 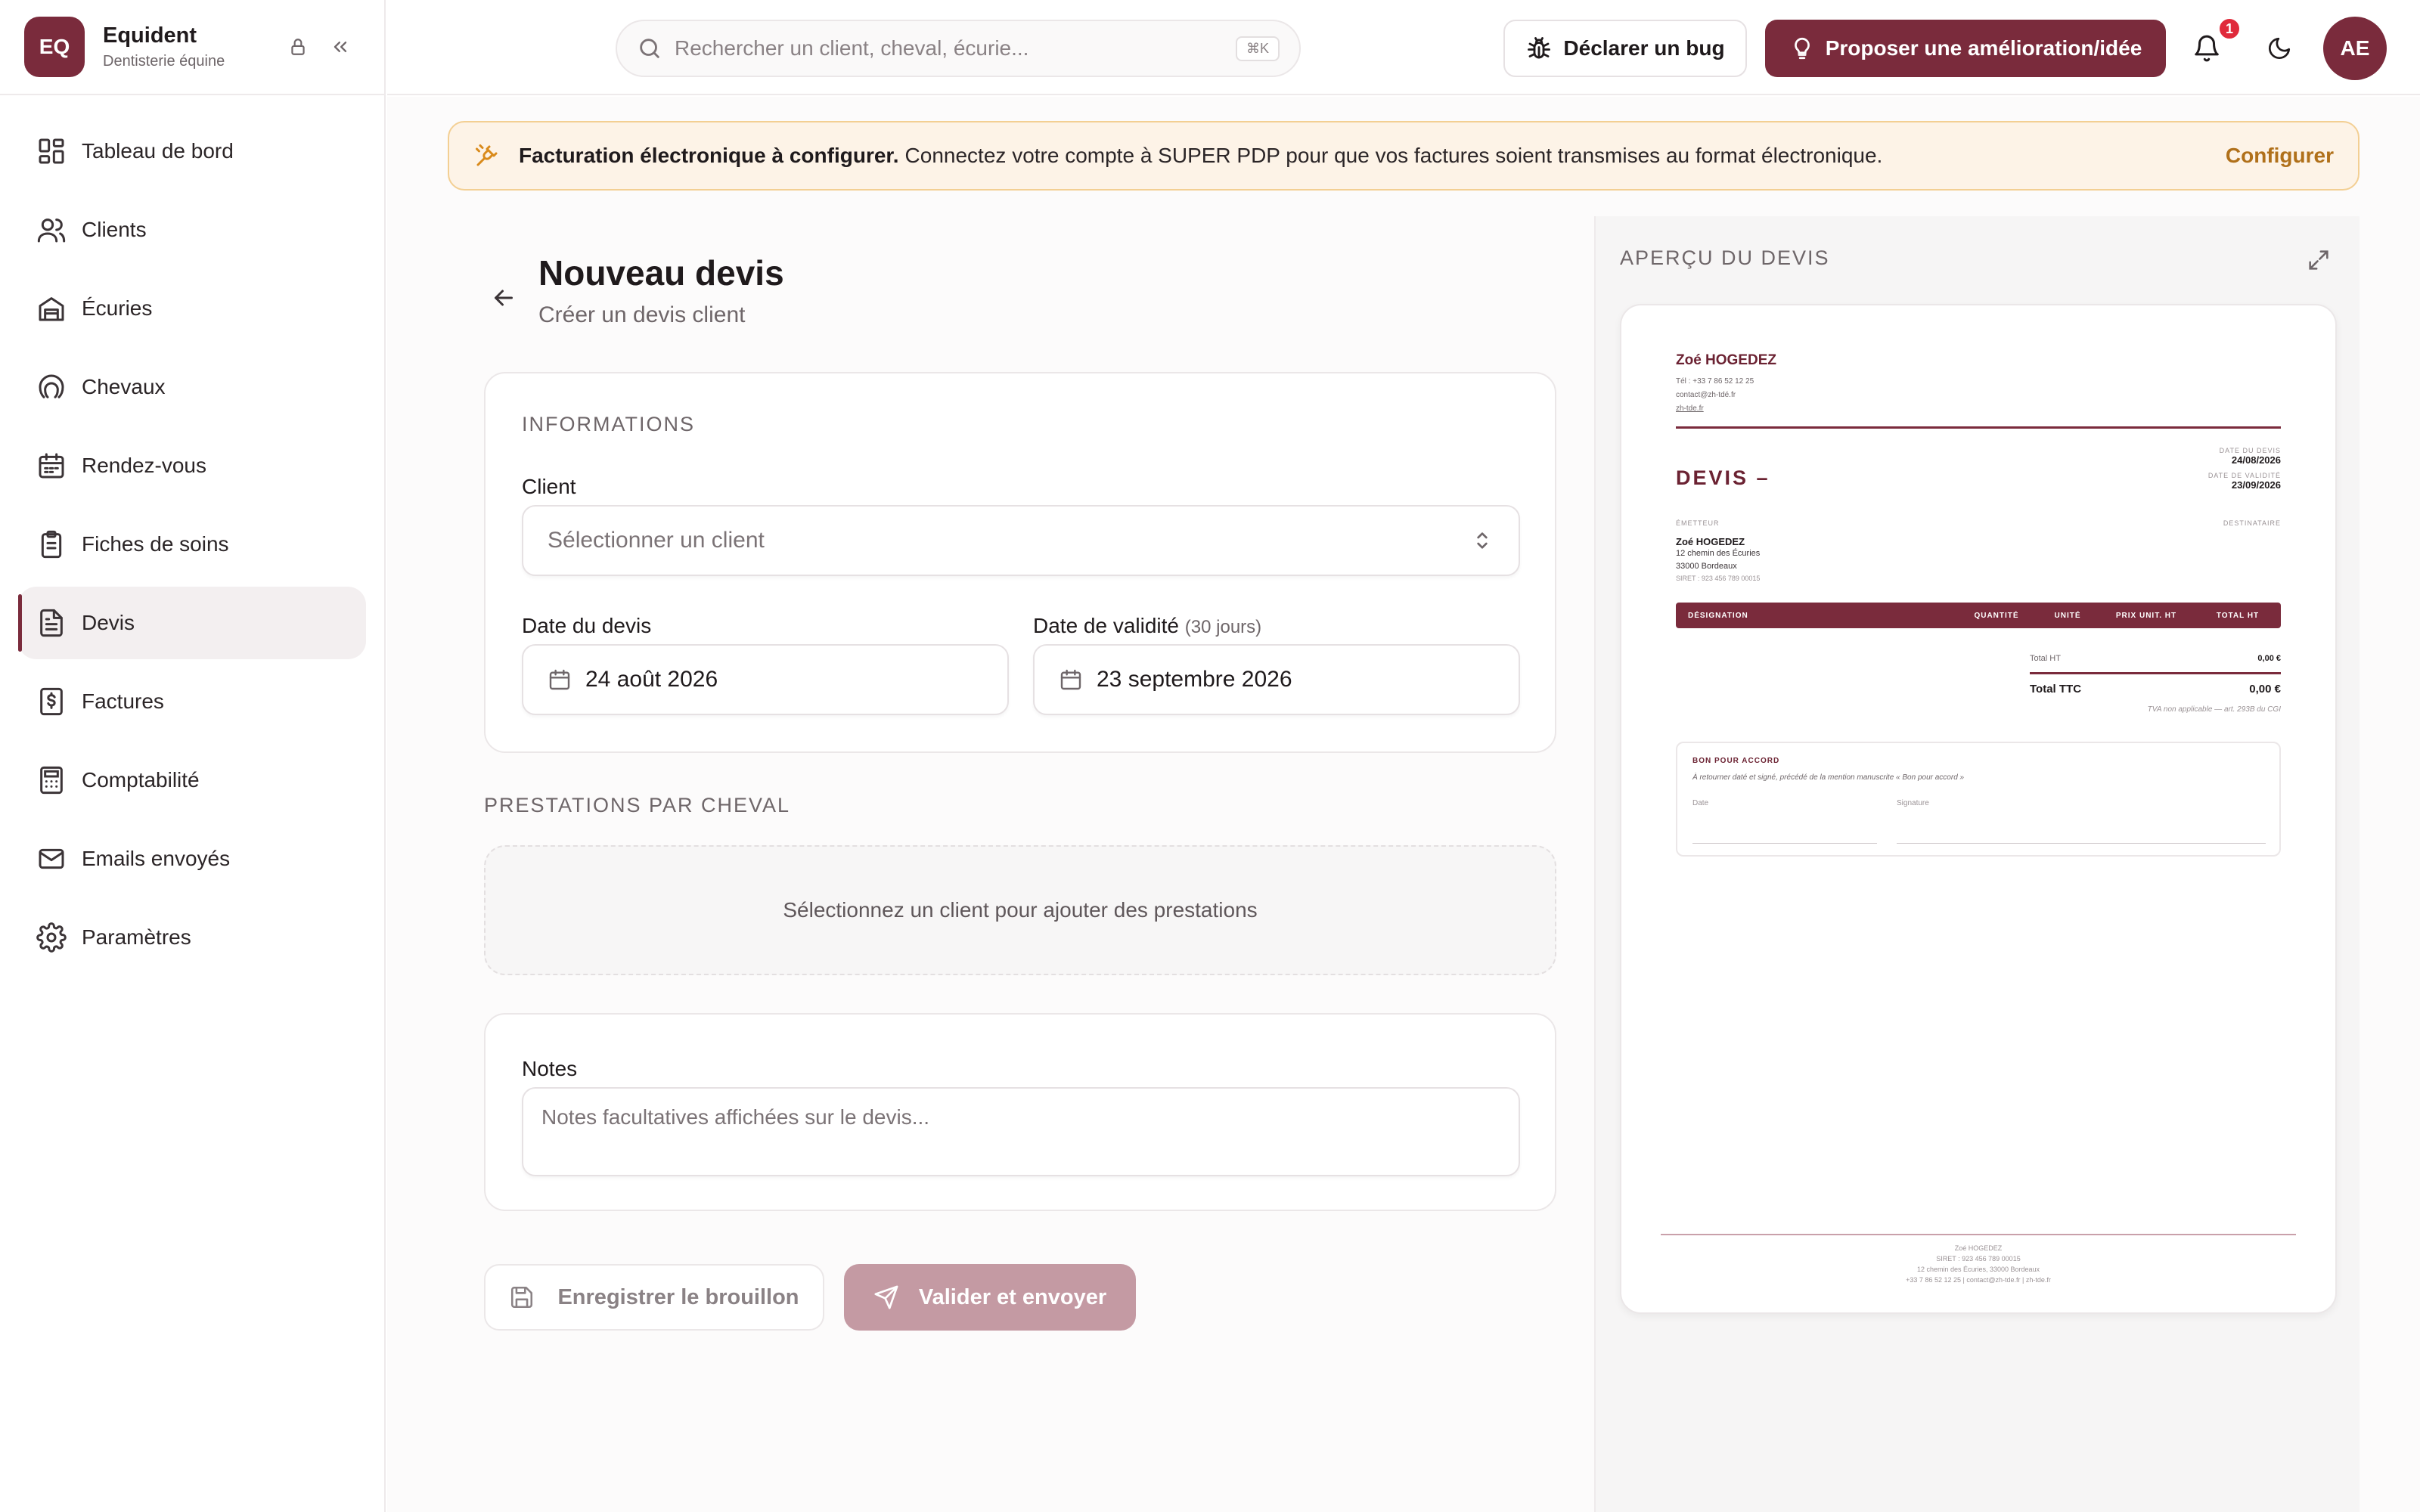 I want to click on expand-preview-button, so click(x=2318, y=260).